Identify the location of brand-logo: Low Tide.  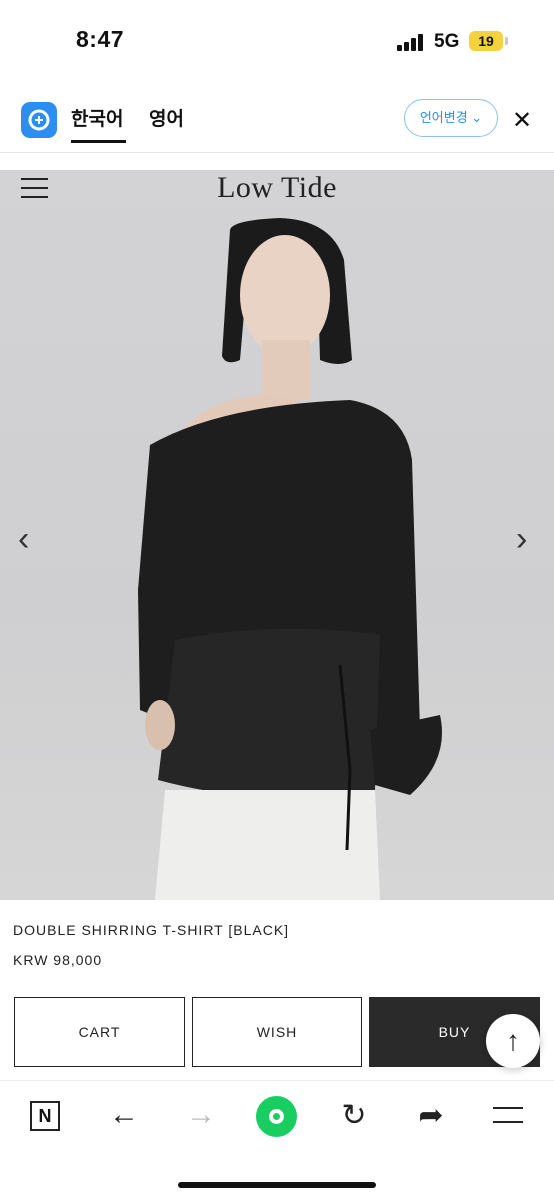
(277, 188).